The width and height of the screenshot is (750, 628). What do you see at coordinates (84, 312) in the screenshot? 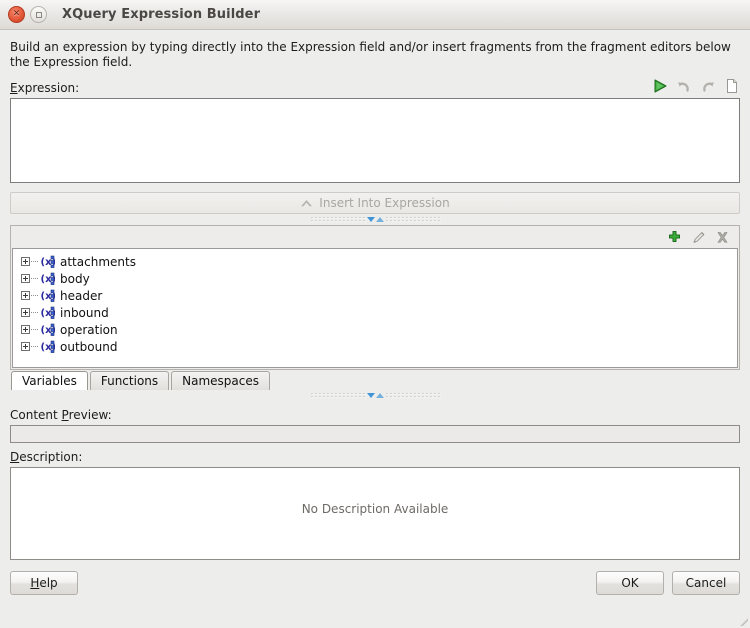
I see `tree-item-label: inbound` at bounding box center [84, 312].